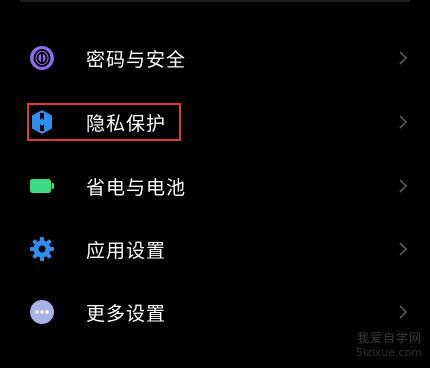  I want to click on settings-item-label: 隐私保护, so click(126, 123).